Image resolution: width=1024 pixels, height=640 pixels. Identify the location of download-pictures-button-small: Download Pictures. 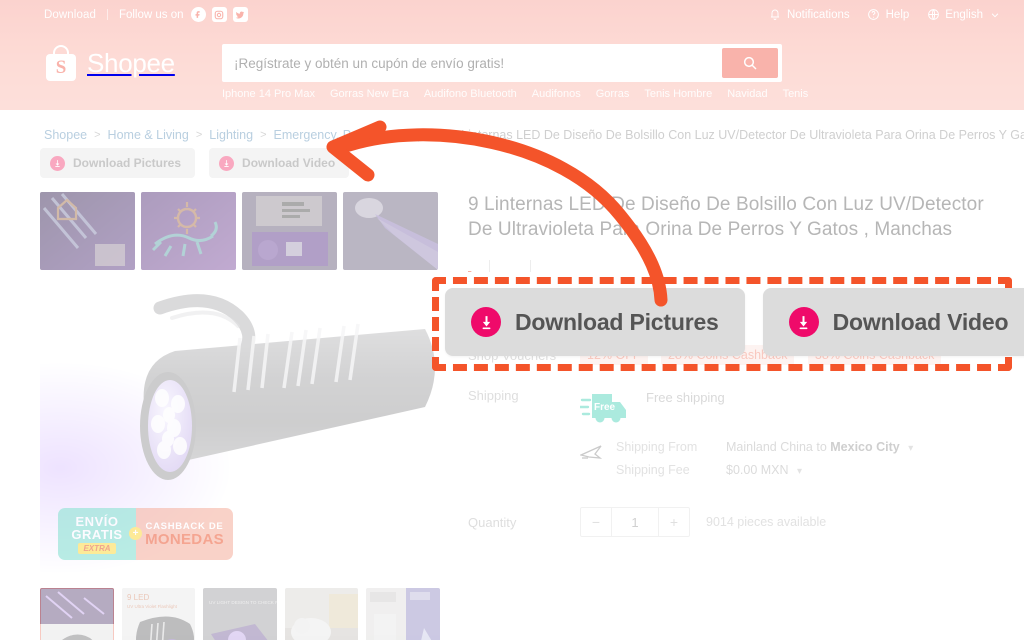
(118, 163).